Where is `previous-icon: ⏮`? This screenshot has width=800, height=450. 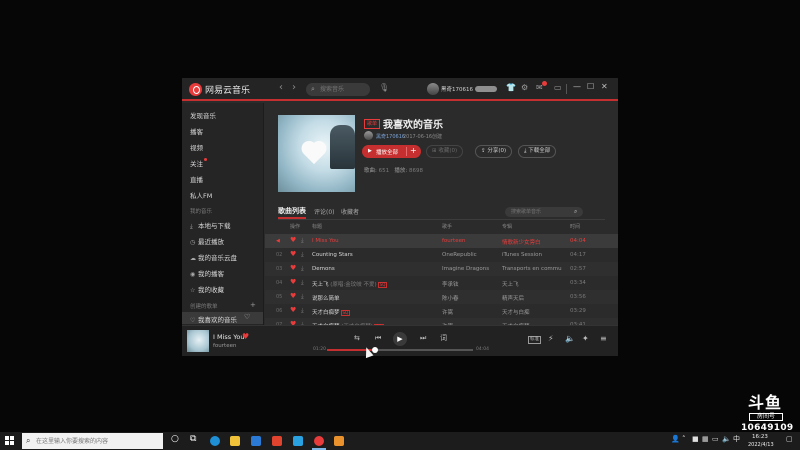
previous-icon: ⏮ is located at coordinates (378, 338).